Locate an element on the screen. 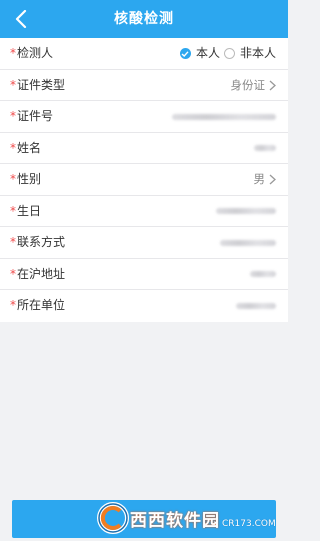  employer-label: 所在单位 is located at coordinates (41, 305).